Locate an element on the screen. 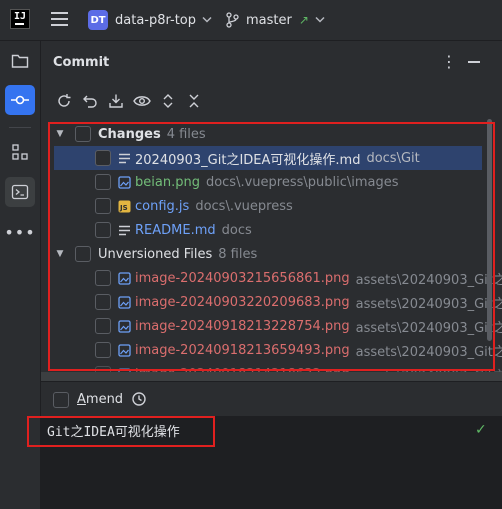  divider is located at coordinates (20, 127).